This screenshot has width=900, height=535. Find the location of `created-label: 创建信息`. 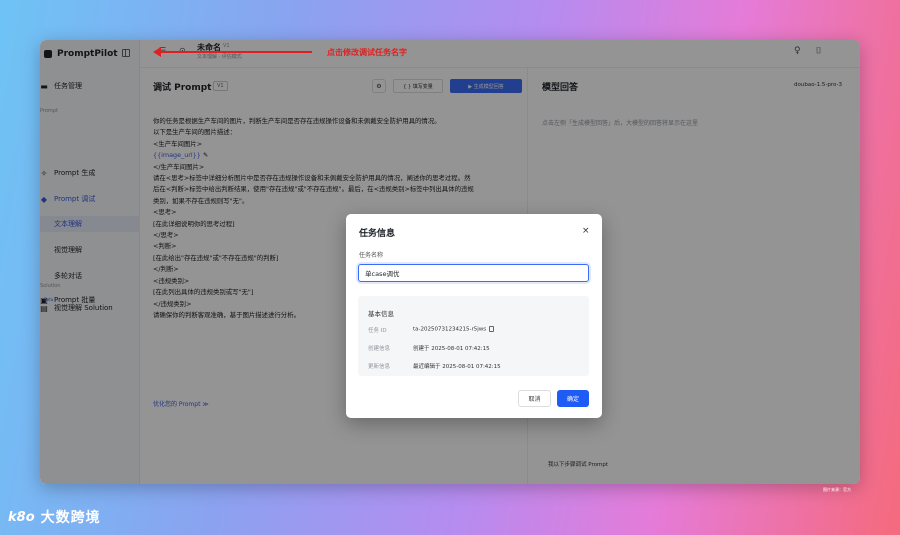

created-label: 创建信息 is located at coordinates (379, 349).